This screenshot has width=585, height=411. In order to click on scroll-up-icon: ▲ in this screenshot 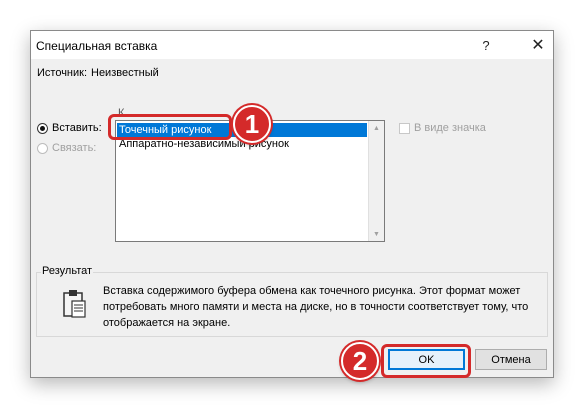, I will do `click(376, 128)`.